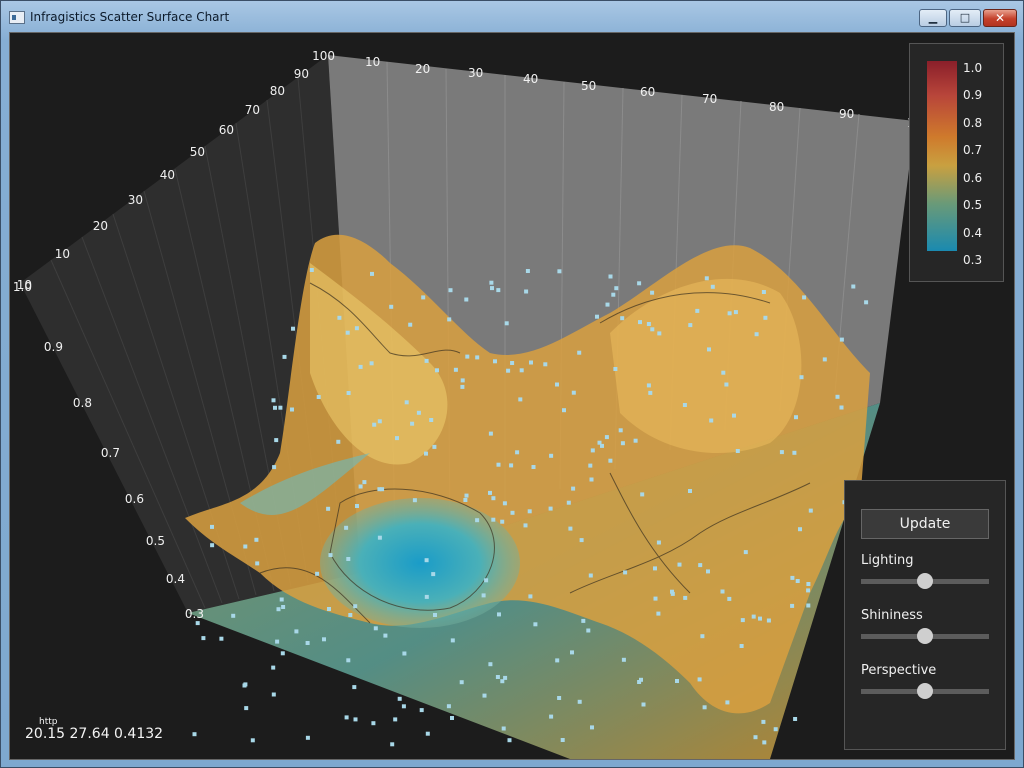 The height and width of the screenshot is (768, 1024). Describe the element at coordinates (372, 62) in the screenshot. I see `x-tick: 10` at that location.